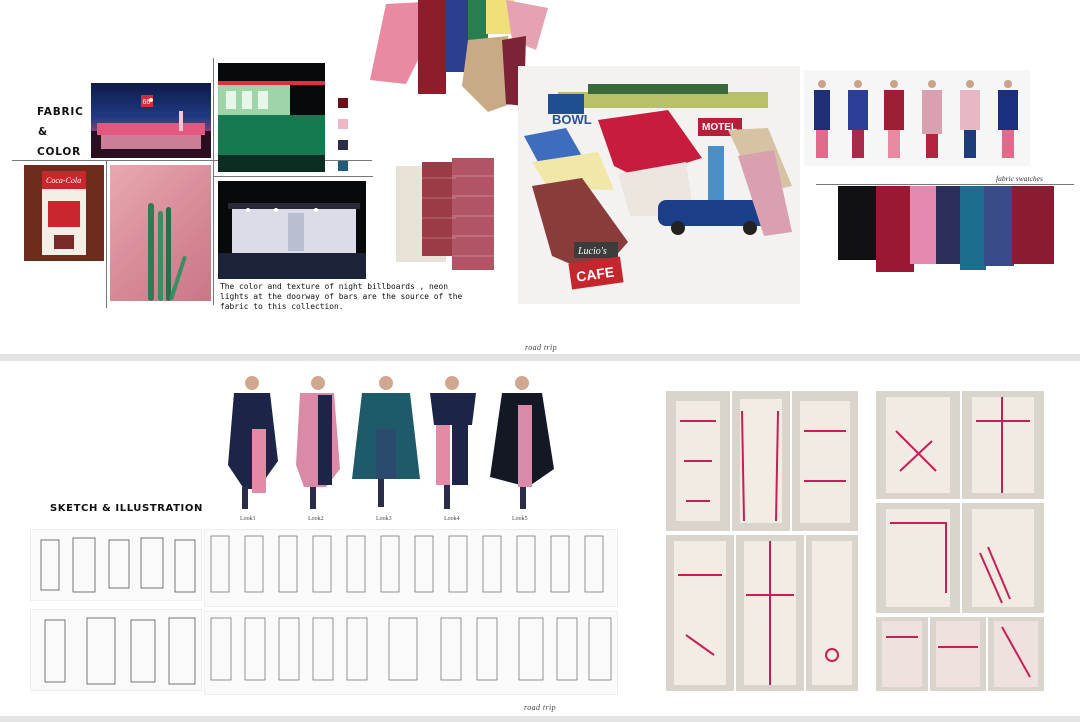  I want to click on neon-gas-station-photo: 66, so click(151, 120).